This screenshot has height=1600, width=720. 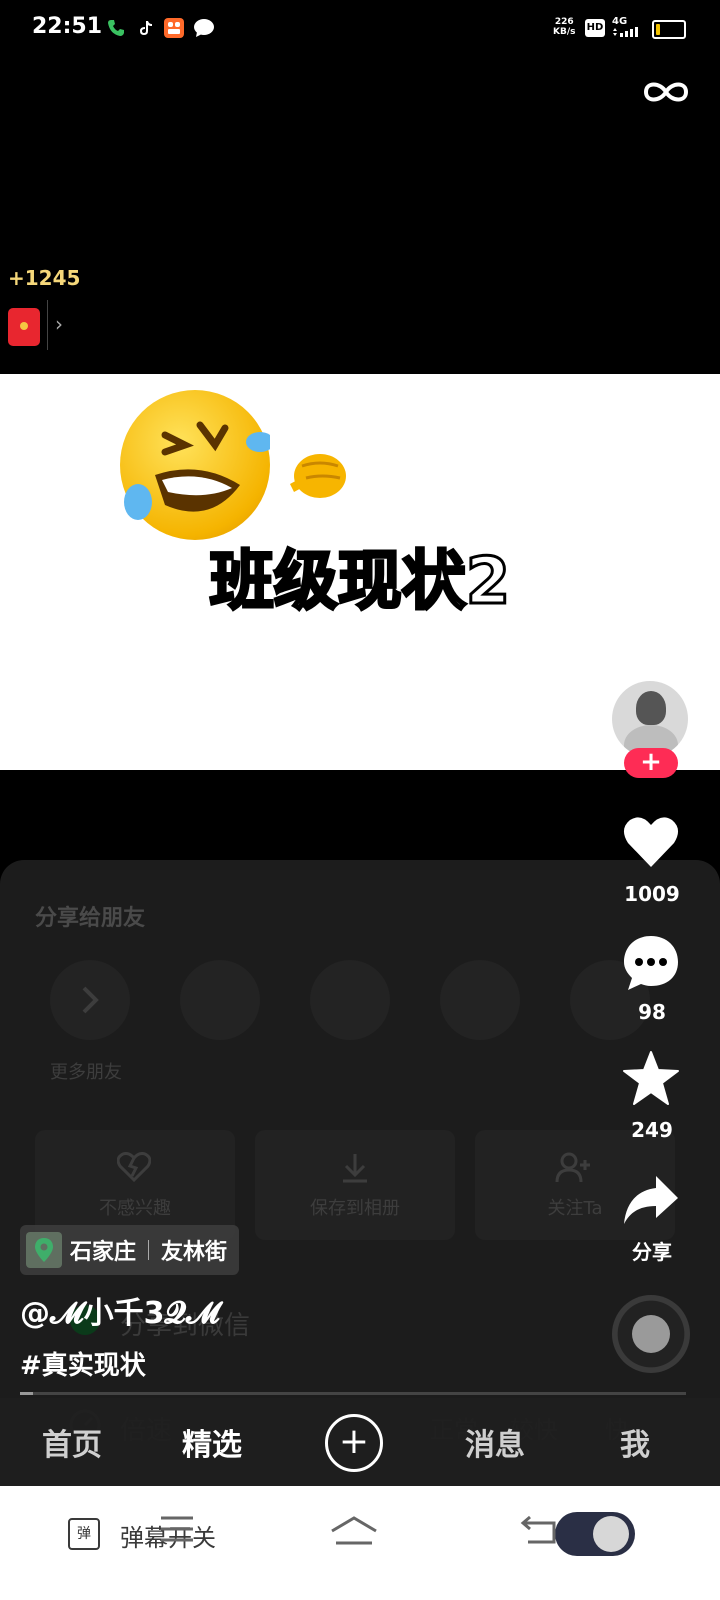 What do you see at coordinates (354, 1532) in the screenshot?
I see `home-icon` at bounding box center [354, 1532].